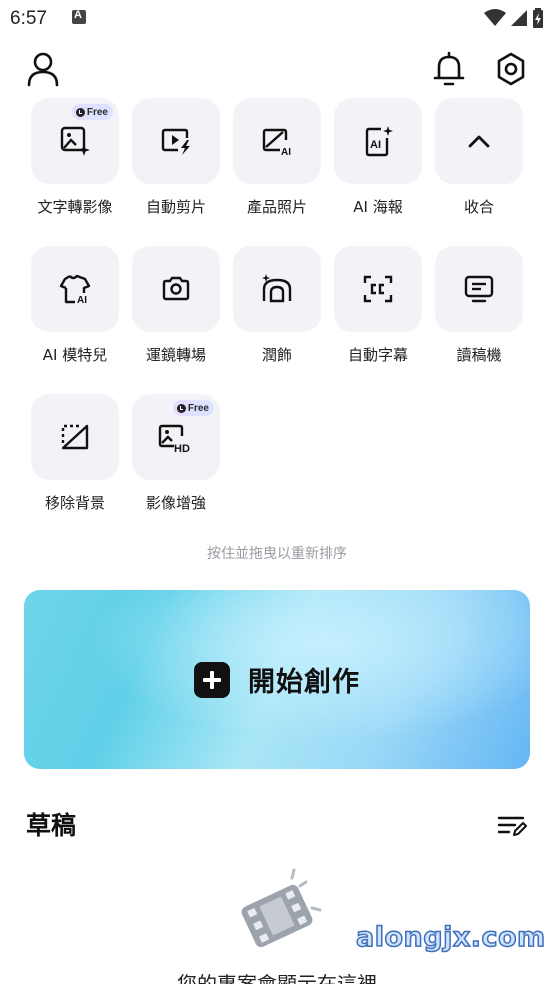  What do you see at coordinates (74, 503) in the screenshot?
I see `tool-label: 移除背景` at bounding box center [74, 503].